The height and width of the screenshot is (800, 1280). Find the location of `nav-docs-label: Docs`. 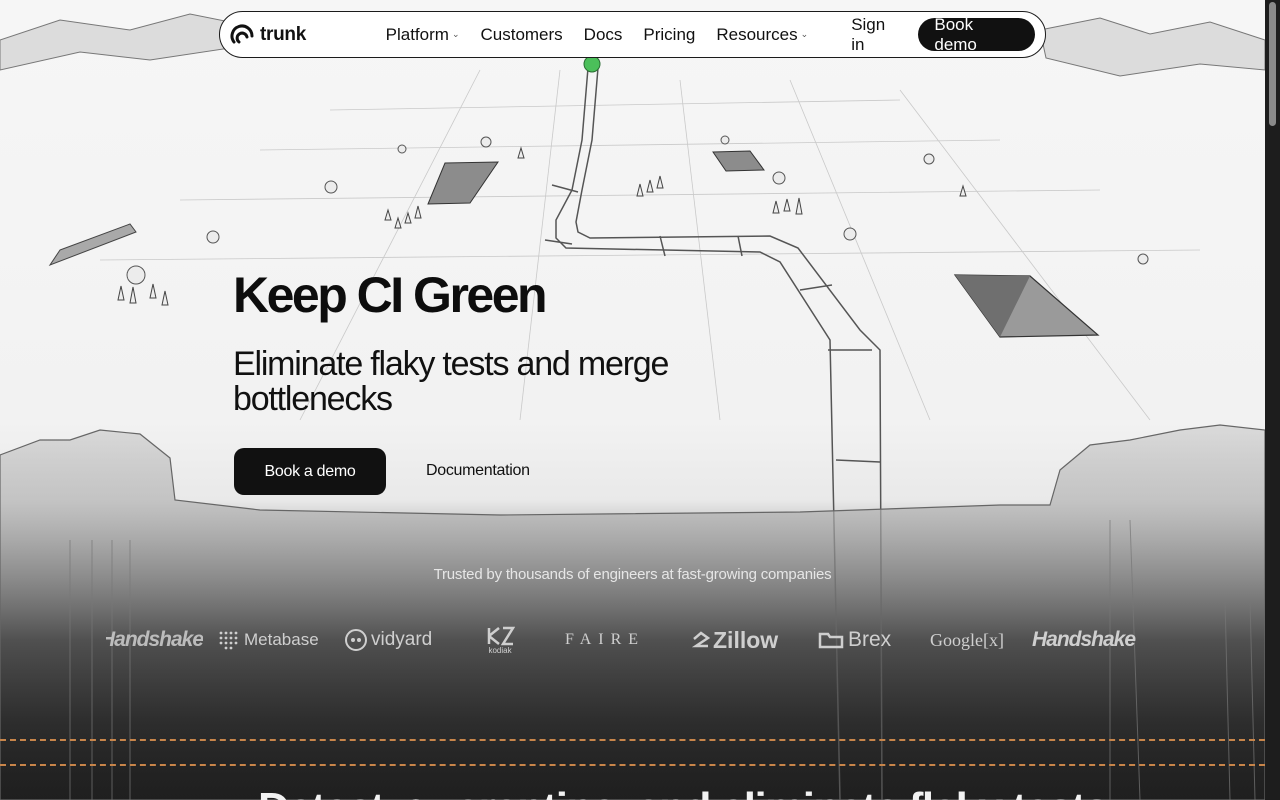

nav-docs-label: Docs is located at coordinates (603, 34).